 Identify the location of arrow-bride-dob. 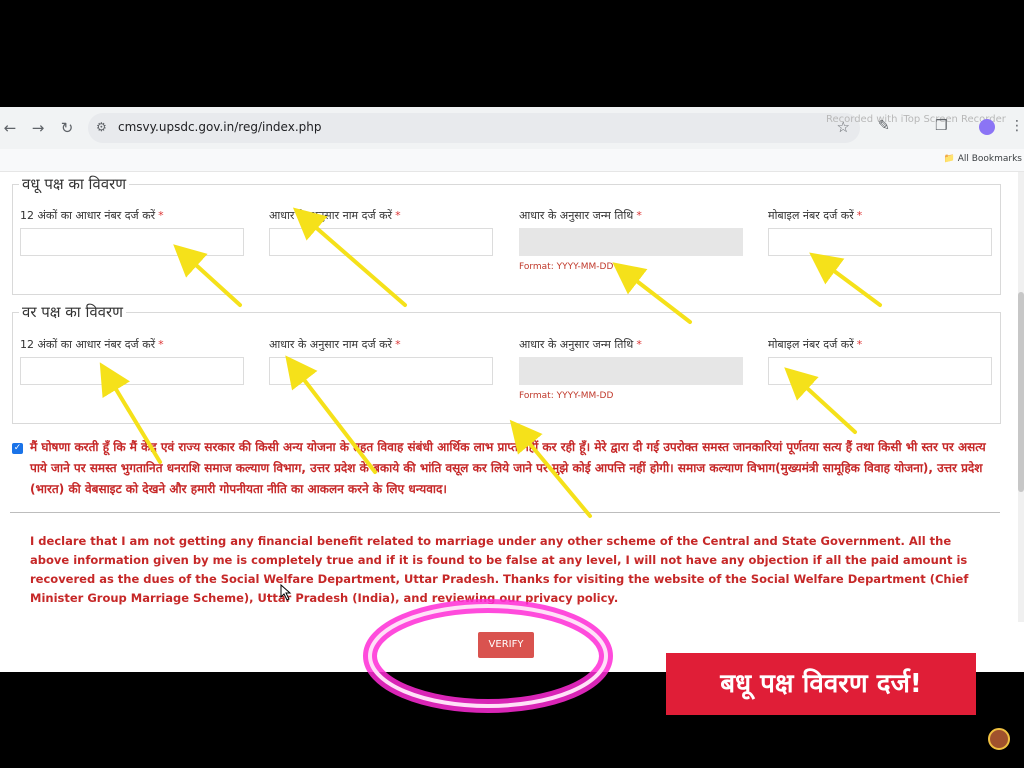
(652, 293).